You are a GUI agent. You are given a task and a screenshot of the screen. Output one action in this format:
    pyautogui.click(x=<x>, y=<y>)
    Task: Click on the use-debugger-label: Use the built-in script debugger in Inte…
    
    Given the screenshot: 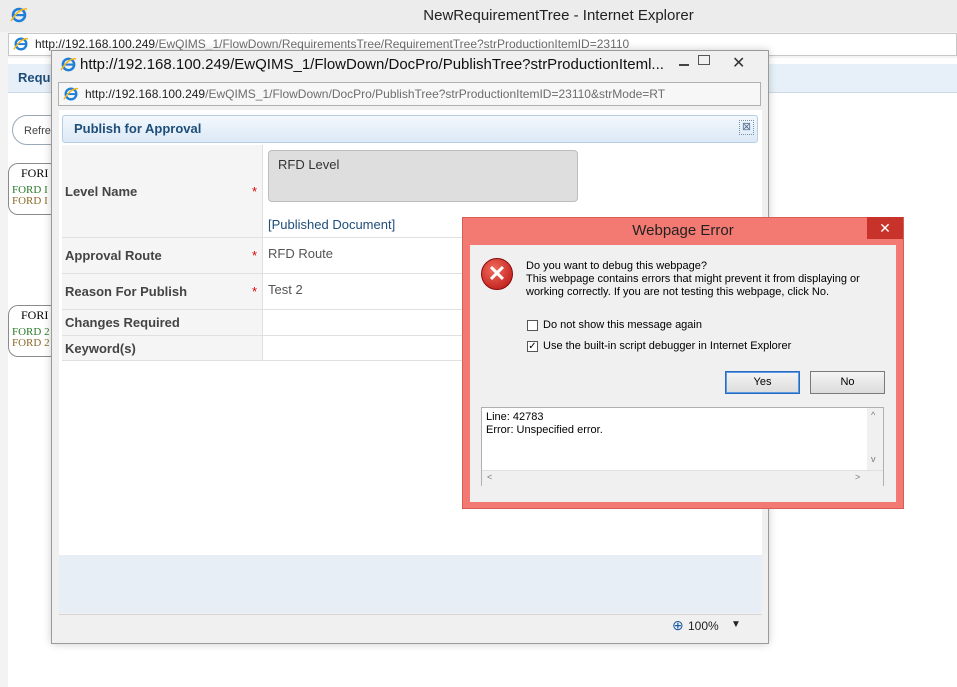 What is the action you would take?
    pyautogui.click(x=667, y=346)
    